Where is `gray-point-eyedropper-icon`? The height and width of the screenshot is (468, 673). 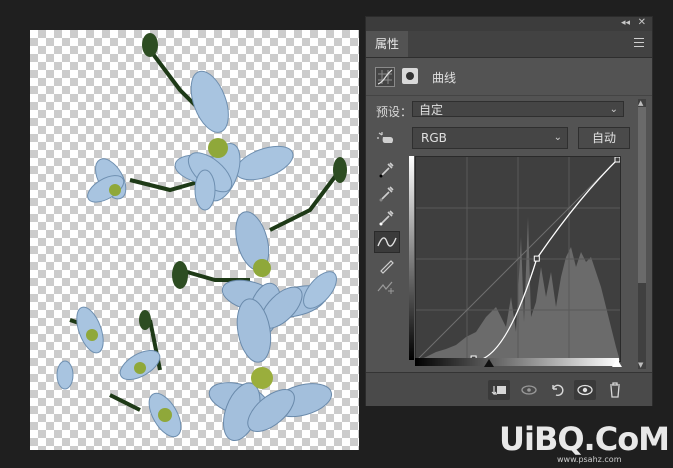 gray-point-eyedropper-icon is located at coordinates (386, 193).